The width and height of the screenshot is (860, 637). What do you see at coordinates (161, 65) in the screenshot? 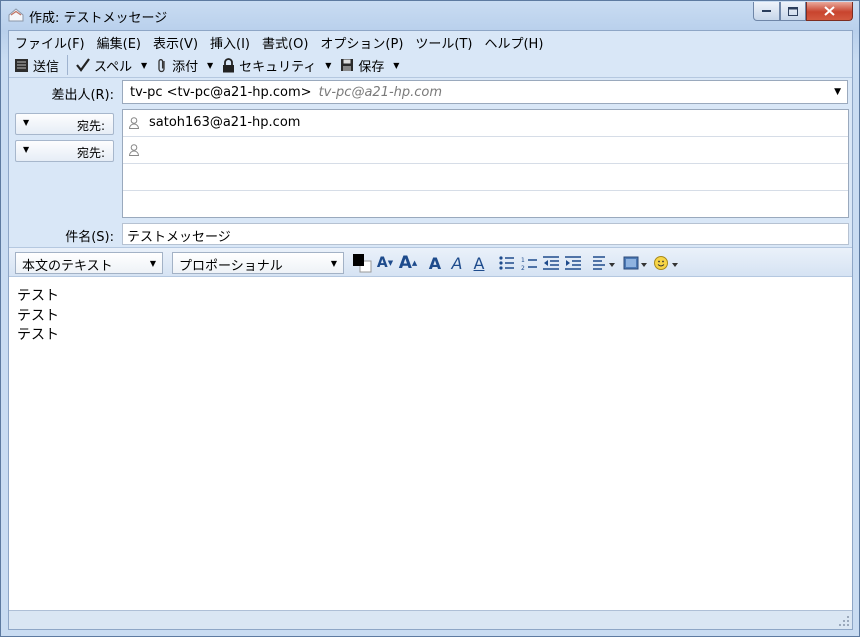
I see `paperclip-icon` at bounding box center [161, 65].